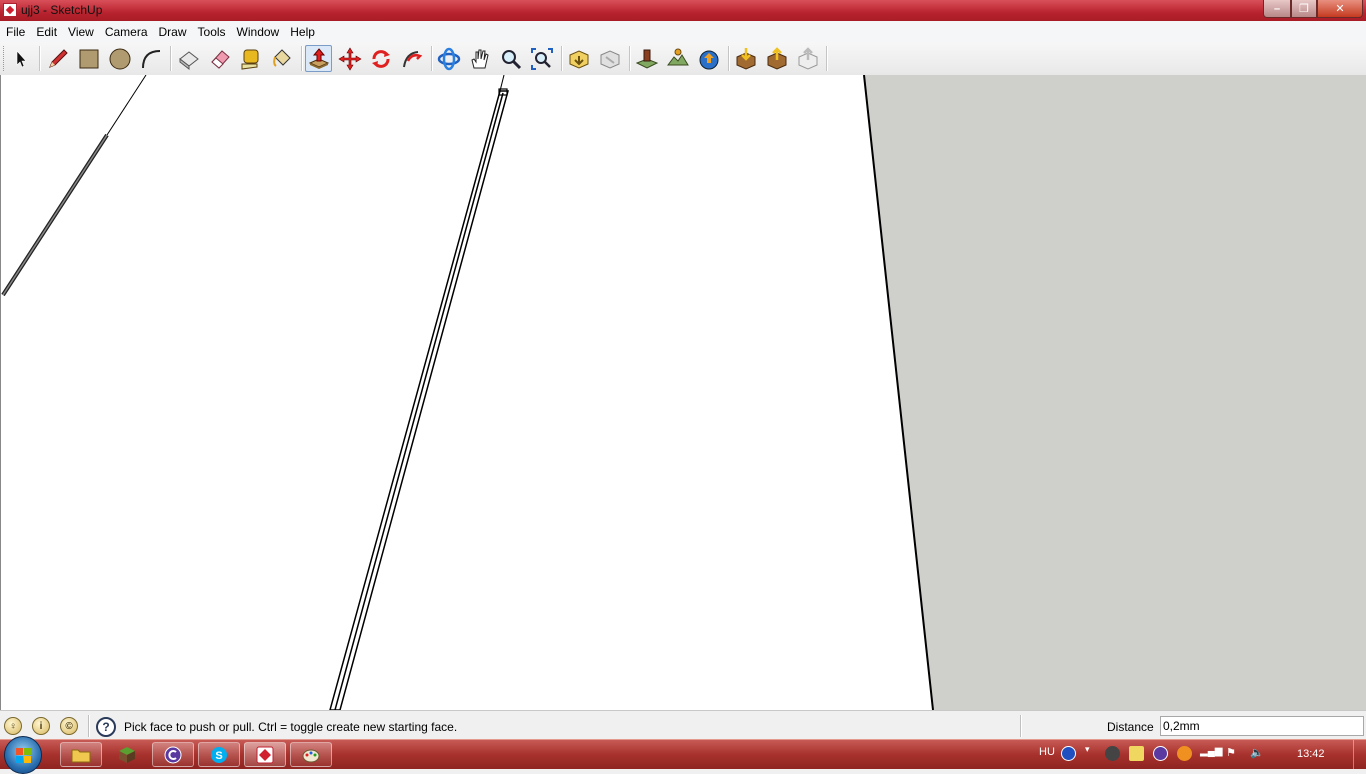 Image resolution: width=1366 pixels, height=774 pixels. I want to click on toggle-terrain-tool, so click(677, 58).